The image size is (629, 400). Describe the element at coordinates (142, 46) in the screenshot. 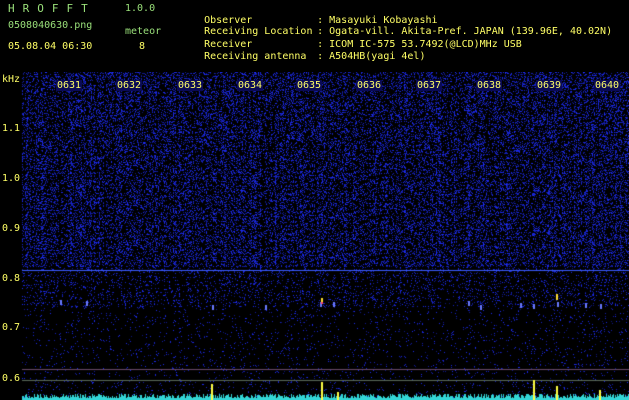

I see `meteor-count: 8` at that location.